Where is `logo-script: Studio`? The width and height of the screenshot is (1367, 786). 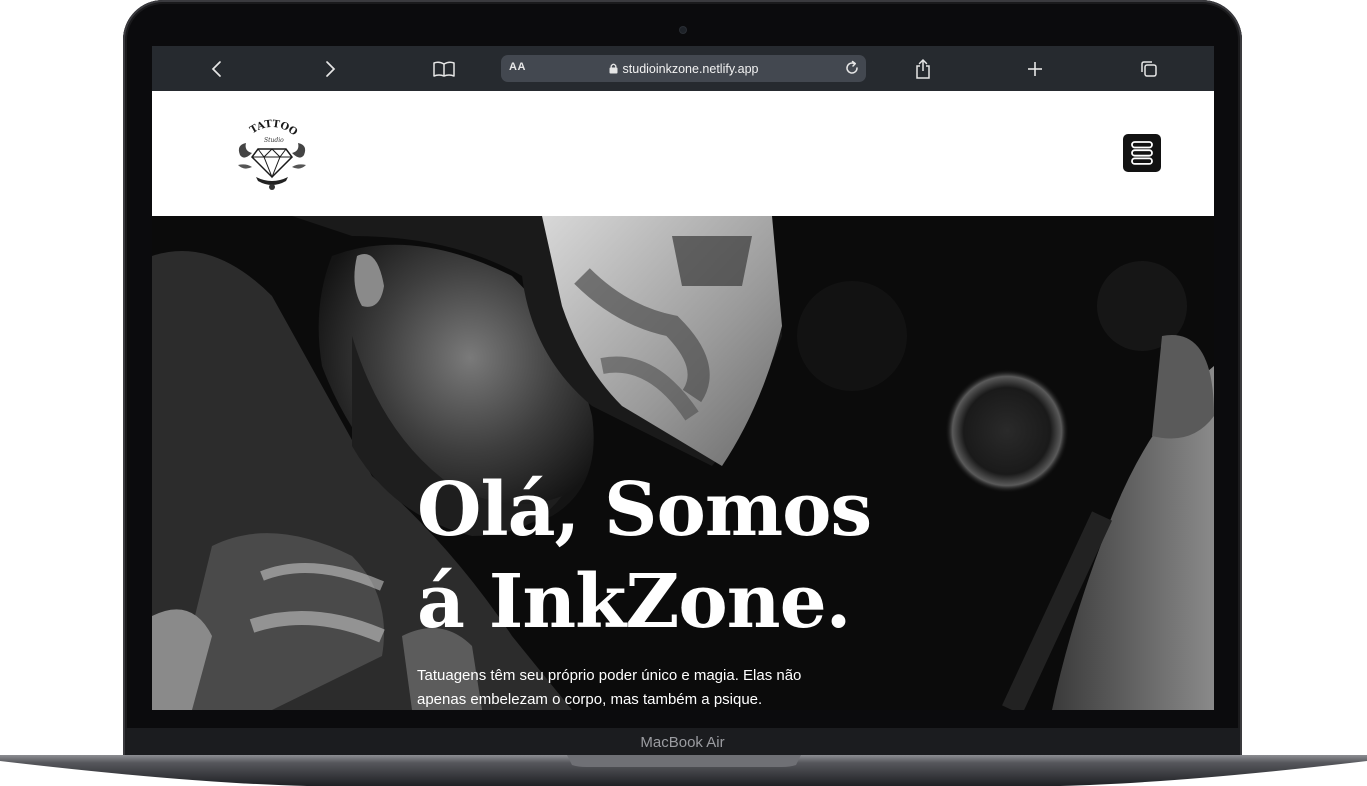 logo-script: Studio is located at coordinates (274, 140).